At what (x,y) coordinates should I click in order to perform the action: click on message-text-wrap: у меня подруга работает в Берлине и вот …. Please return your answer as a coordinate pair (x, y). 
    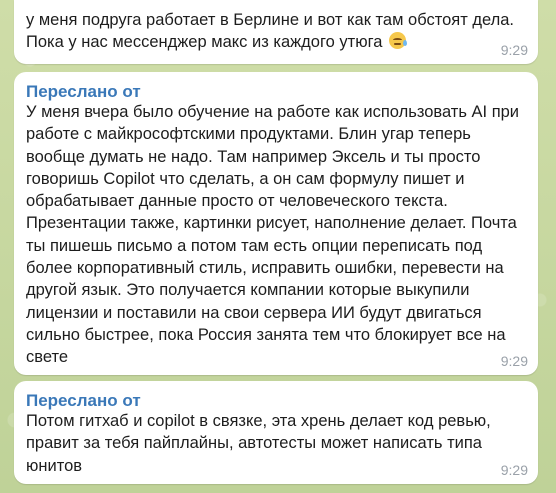
    Looking at the image, I should click on (276, 31).